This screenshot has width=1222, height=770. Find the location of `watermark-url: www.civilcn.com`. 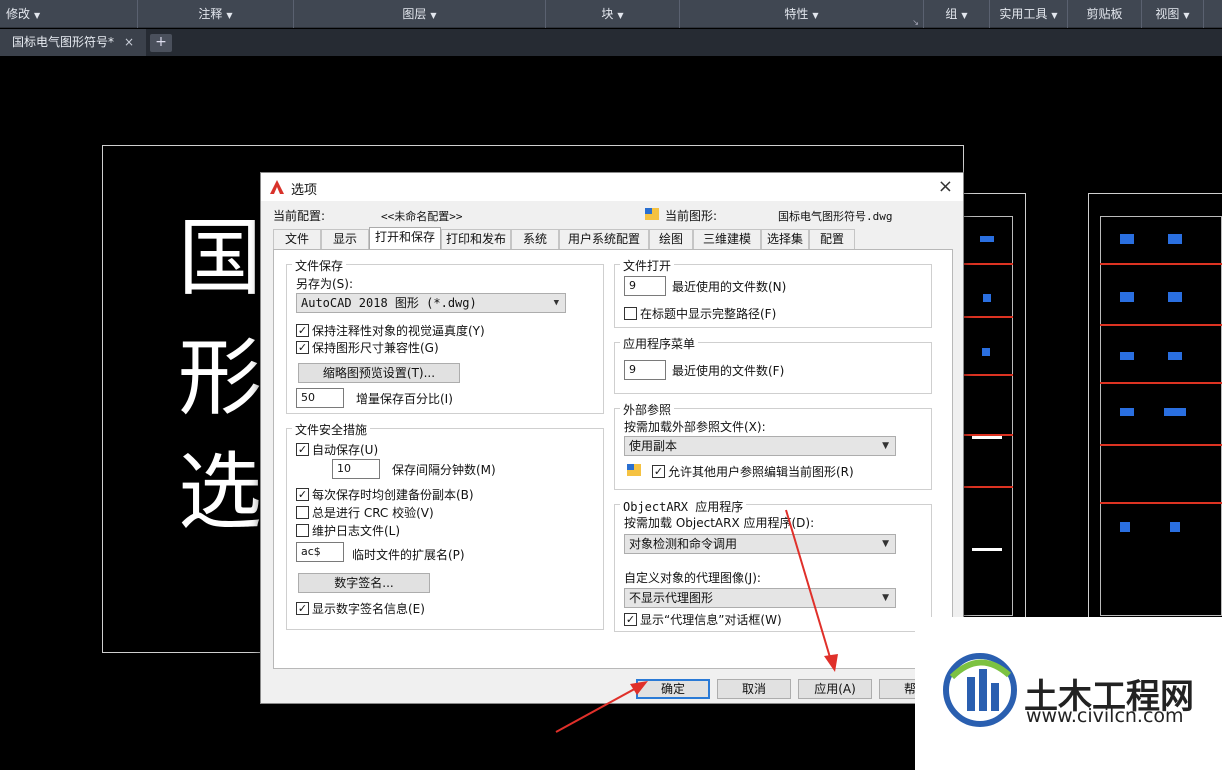

watermark-url: www.civilcn.com is located at coordinates (1105, 716).